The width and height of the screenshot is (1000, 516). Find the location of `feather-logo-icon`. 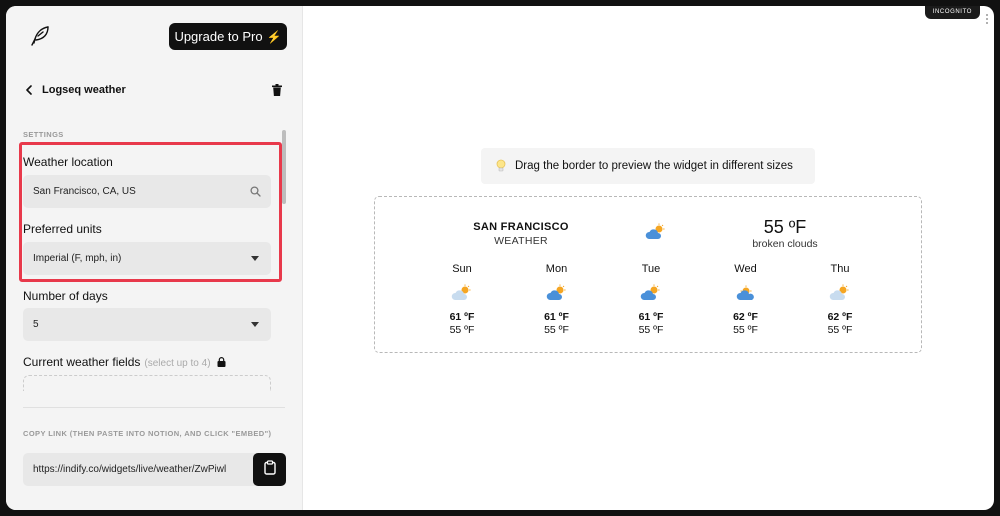

feather-logo-icon is located at coordinates (40, 36).